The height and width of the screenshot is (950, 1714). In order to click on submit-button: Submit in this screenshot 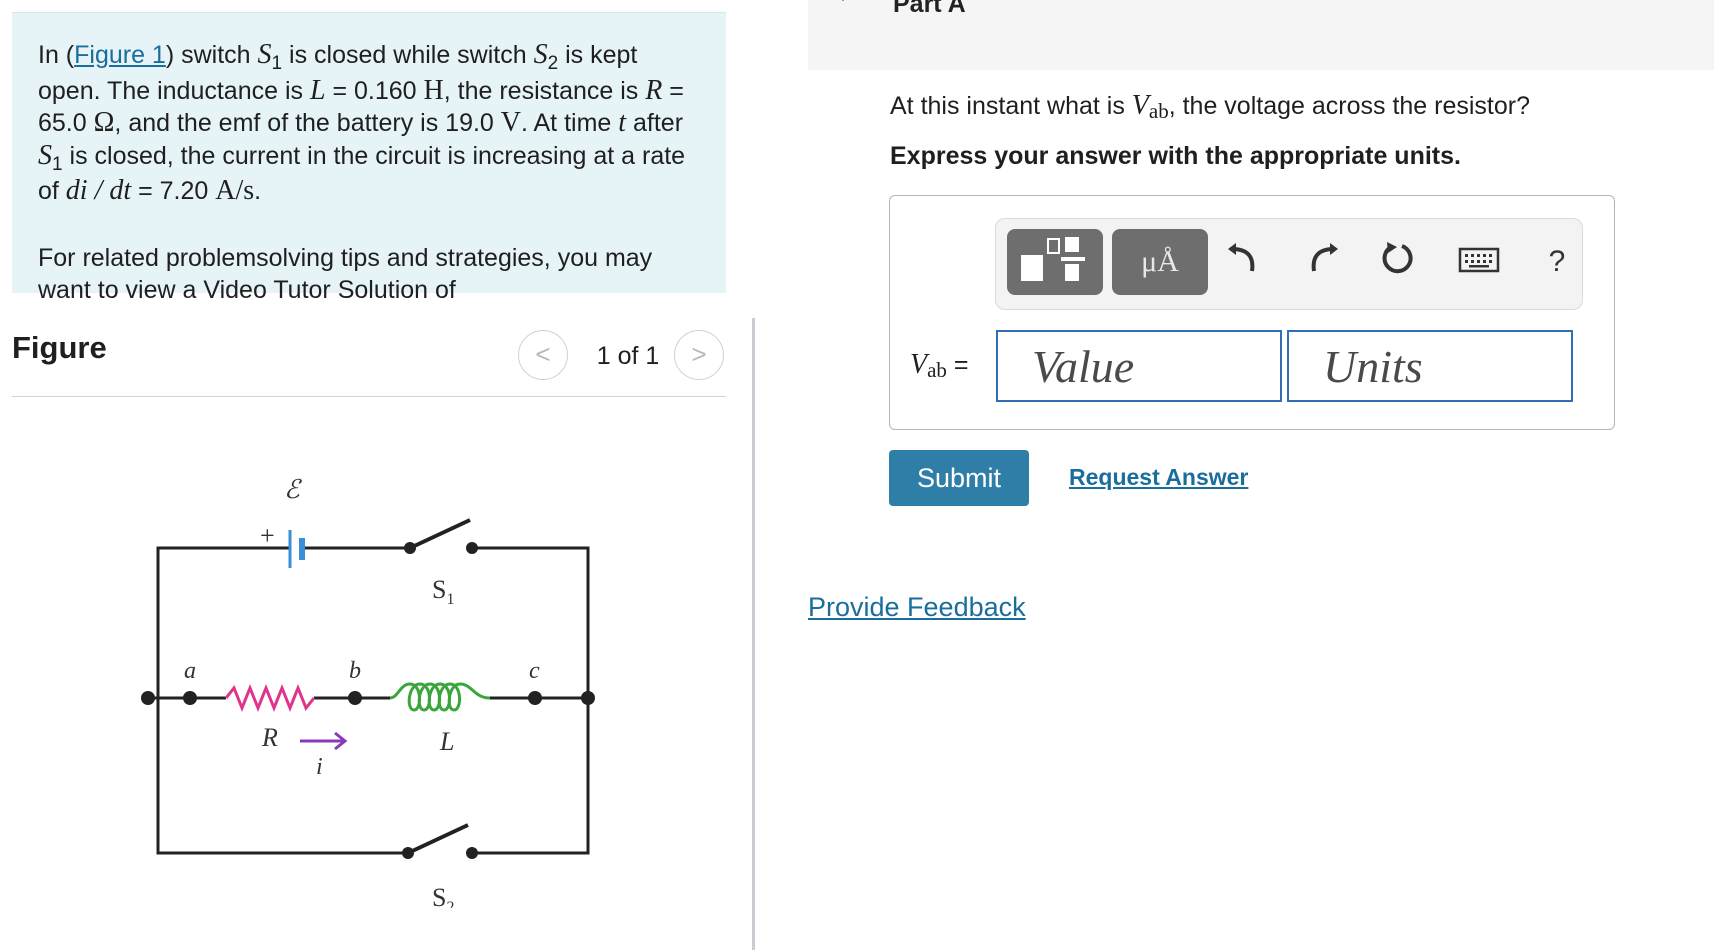, I will do `click(959, 478)`.